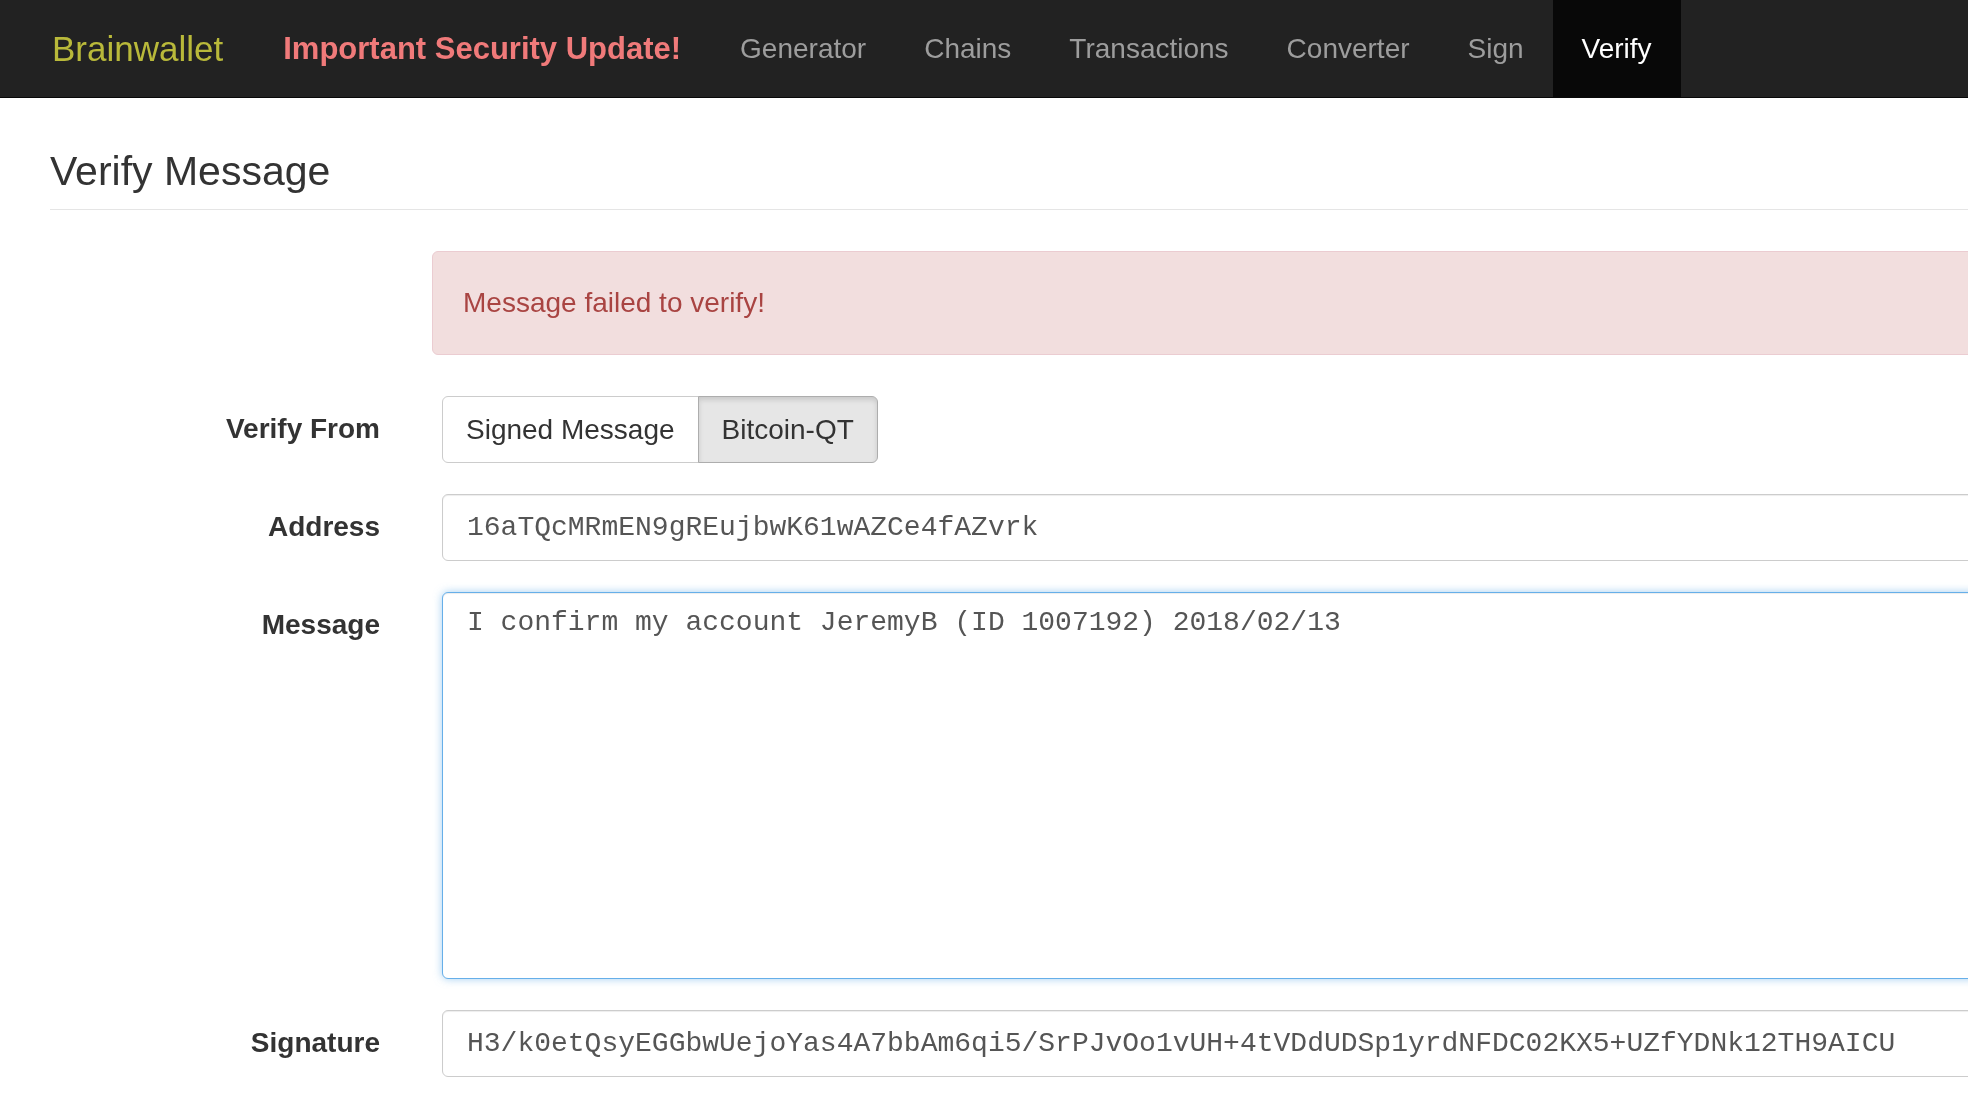 The width and height of the screenshot is (1968, 1118). What do you see at coordinates (1149, 48) in the screenshot?
I see `nav-tab: Transactions` at bounding box center [1149, 48].